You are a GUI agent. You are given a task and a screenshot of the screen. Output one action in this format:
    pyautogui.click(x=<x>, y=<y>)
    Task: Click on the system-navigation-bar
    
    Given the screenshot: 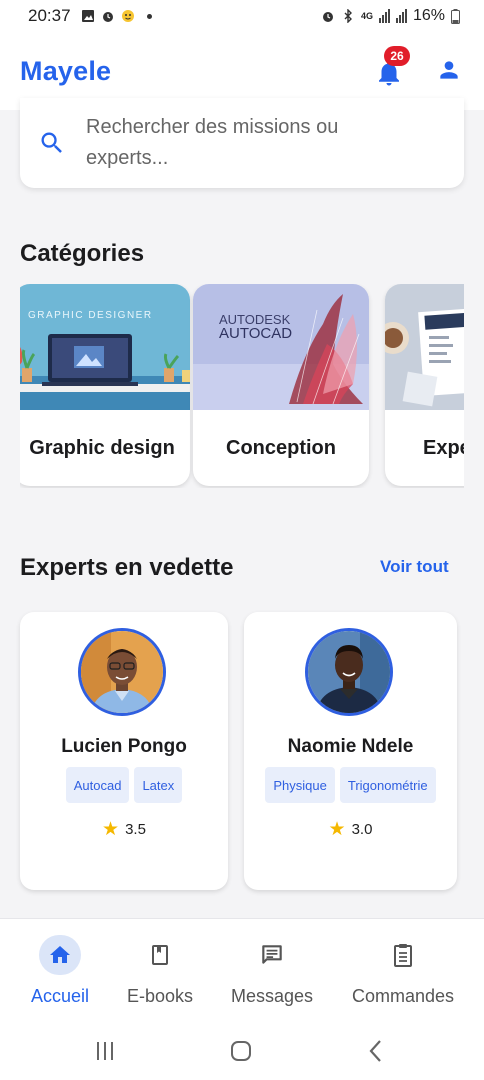 What is the action you would take?
    pyautogui.click(x=242, y=1051)
    